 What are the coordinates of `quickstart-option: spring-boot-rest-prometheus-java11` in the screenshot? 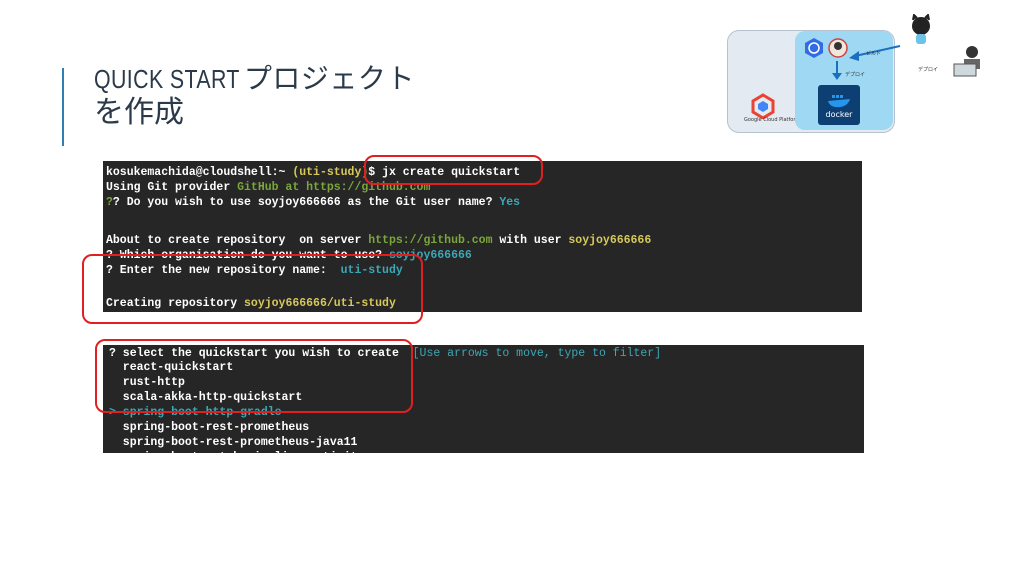 It's located at (233, 443).